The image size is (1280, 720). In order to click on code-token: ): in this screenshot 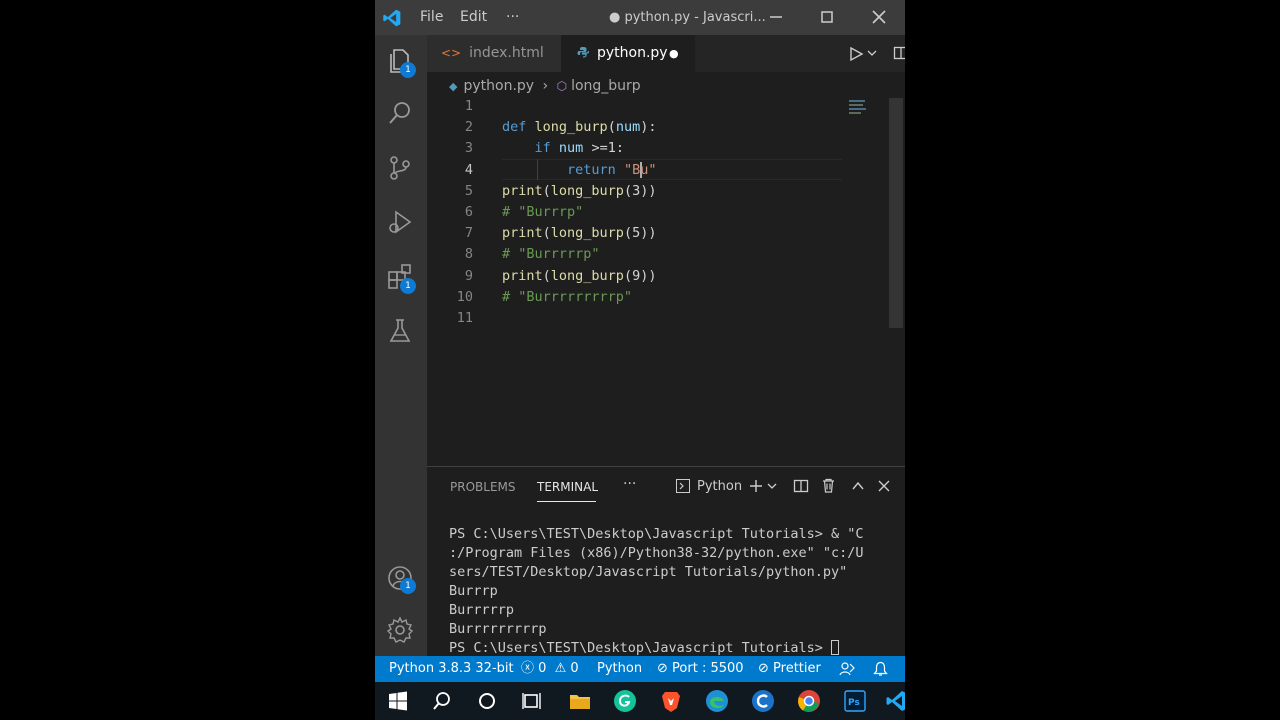, I will do `click(648, 127)`.